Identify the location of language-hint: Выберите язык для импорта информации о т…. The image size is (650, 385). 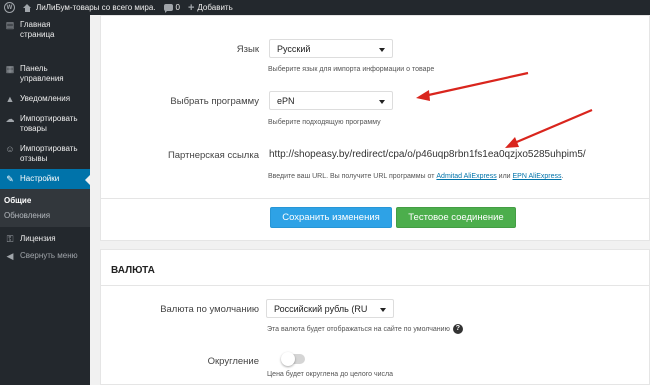
(351, 69).